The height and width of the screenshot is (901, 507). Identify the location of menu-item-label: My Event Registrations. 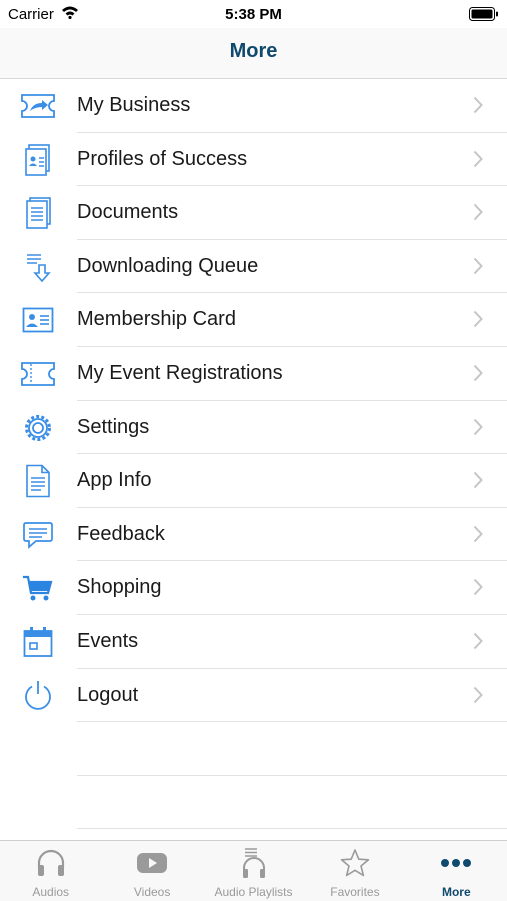
(180, 372).